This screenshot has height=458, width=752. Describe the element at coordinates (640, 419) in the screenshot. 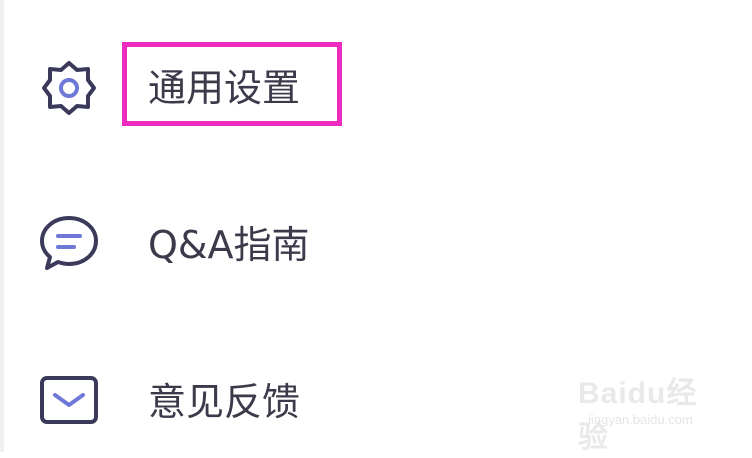

I see `watermark-url: jingyan.baidu.com` at that location.